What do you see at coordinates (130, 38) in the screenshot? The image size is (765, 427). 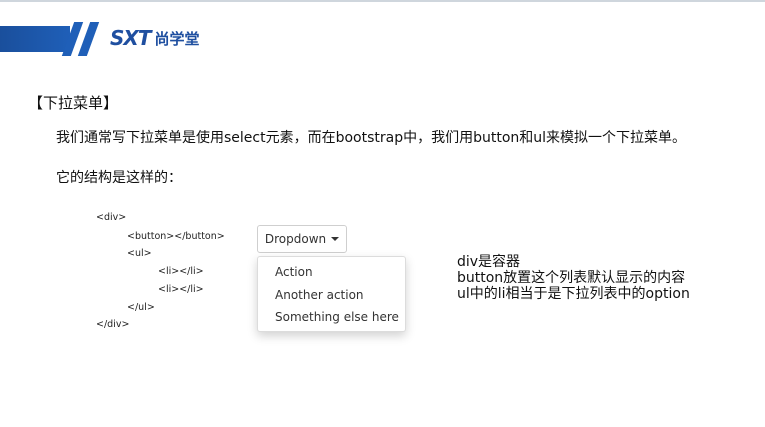 I see `logo-mark: SXT` at bounding box center [130, 38].